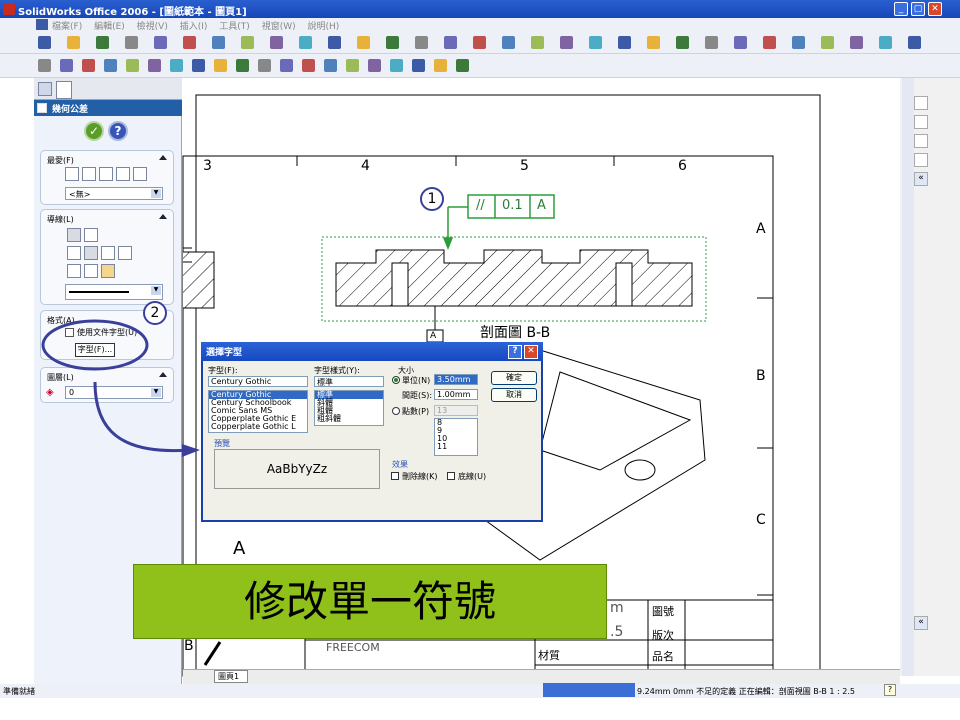 The image size is (960, 720). Describe the element at coordinates (746, 691) in the screenshot. I see `status-info: 9.24mm 0mm 不足的定義 正在編輯：剖面視圖 B-B 1 : 2.5` at that location.